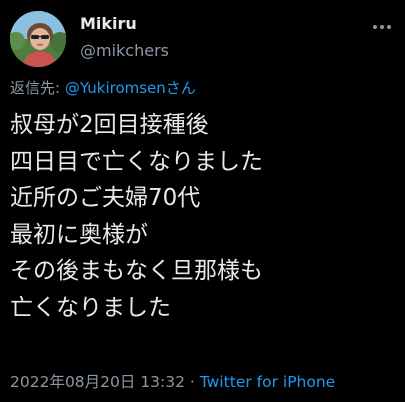 The height and width of the screenshot is (402, 405). Describe the element at coordinates (109, 125) in the screenshot. I see `tweet-text-line: 叔母が2回目接種後` at that location.